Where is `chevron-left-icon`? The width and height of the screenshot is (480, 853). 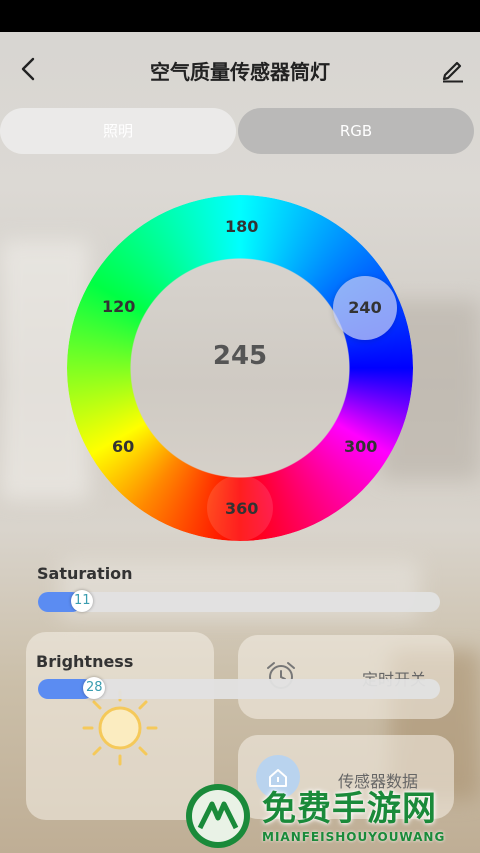 chevron-left-icon is located at coordinates (28, 69).